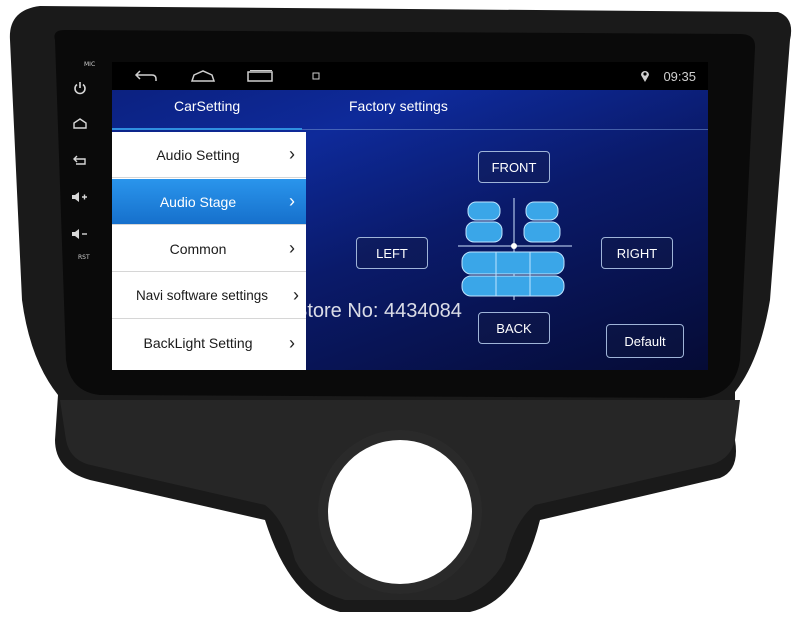 The width and height of the screenshot is (800, 621). I want to click on tab-divider, so click(505, 129).